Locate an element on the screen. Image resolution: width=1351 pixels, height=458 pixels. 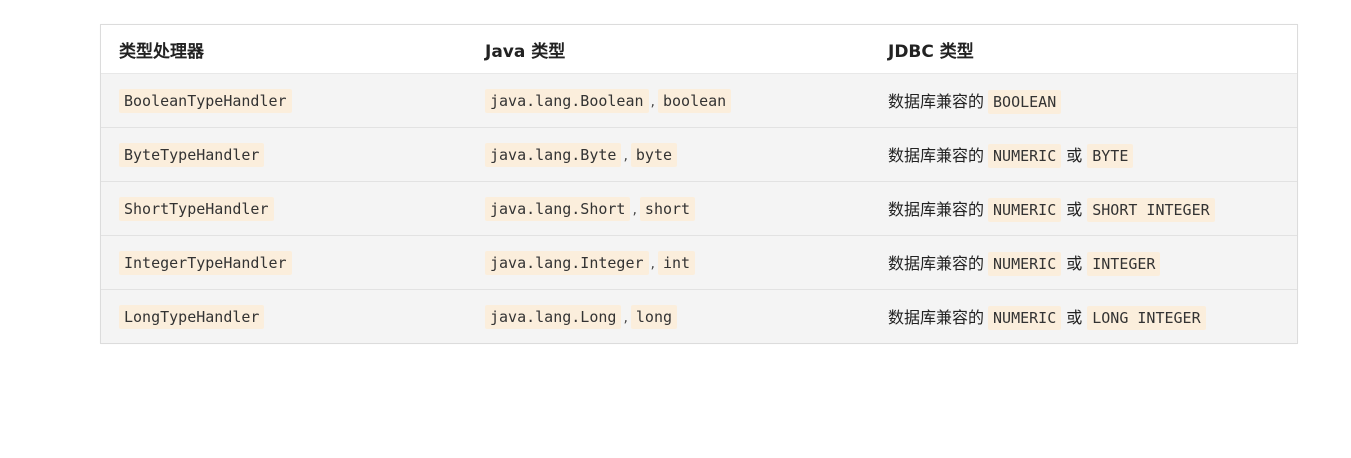
handler-cell: BooleanTypeHandler is located at coordinates (283, 100).